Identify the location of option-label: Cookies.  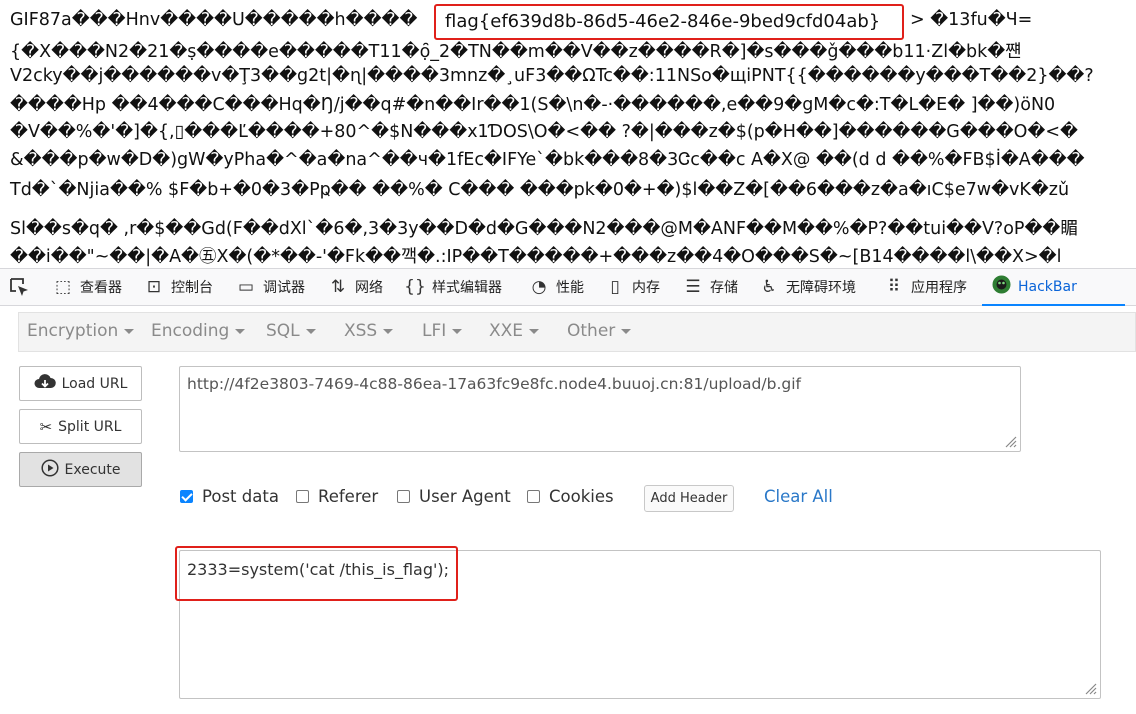
(581, 496).